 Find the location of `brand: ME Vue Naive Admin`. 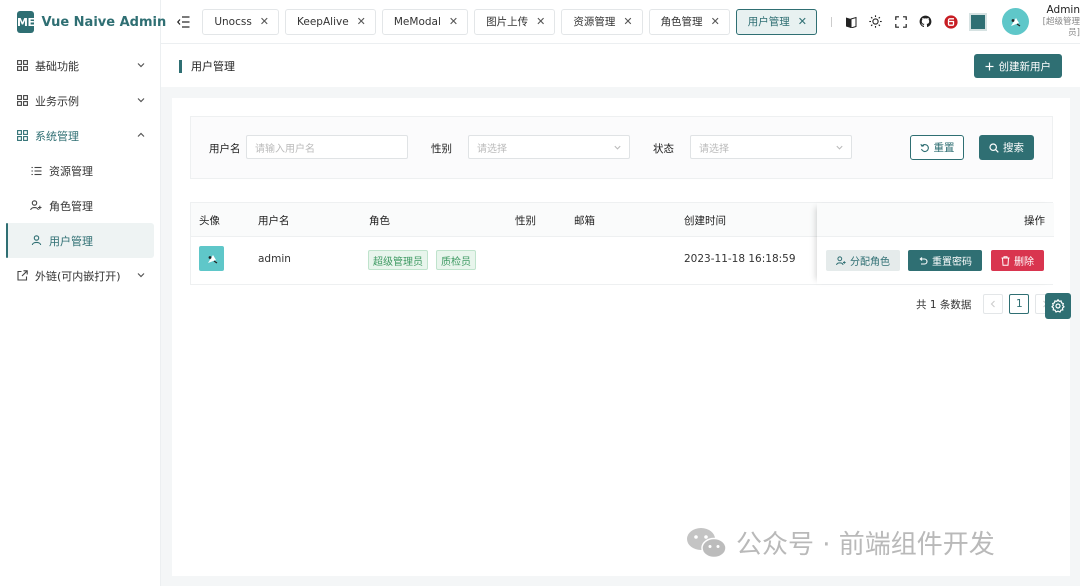

brand: ME Vue Naive Admin is located at coordinates (83, 22).